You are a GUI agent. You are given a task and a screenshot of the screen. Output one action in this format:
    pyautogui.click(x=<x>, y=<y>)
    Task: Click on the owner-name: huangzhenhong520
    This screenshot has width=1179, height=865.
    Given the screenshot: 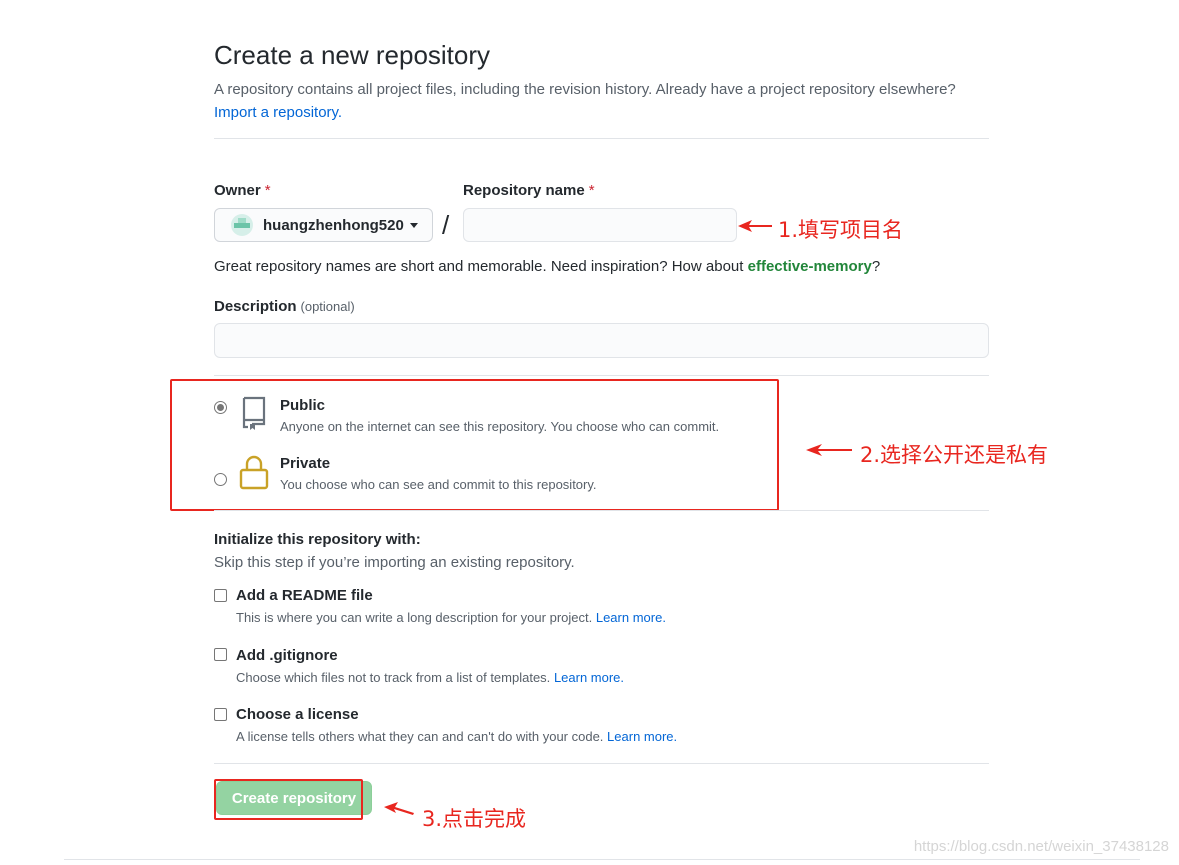 What is the action you would take?
    pyautogui.click(x=333, y=225)
    